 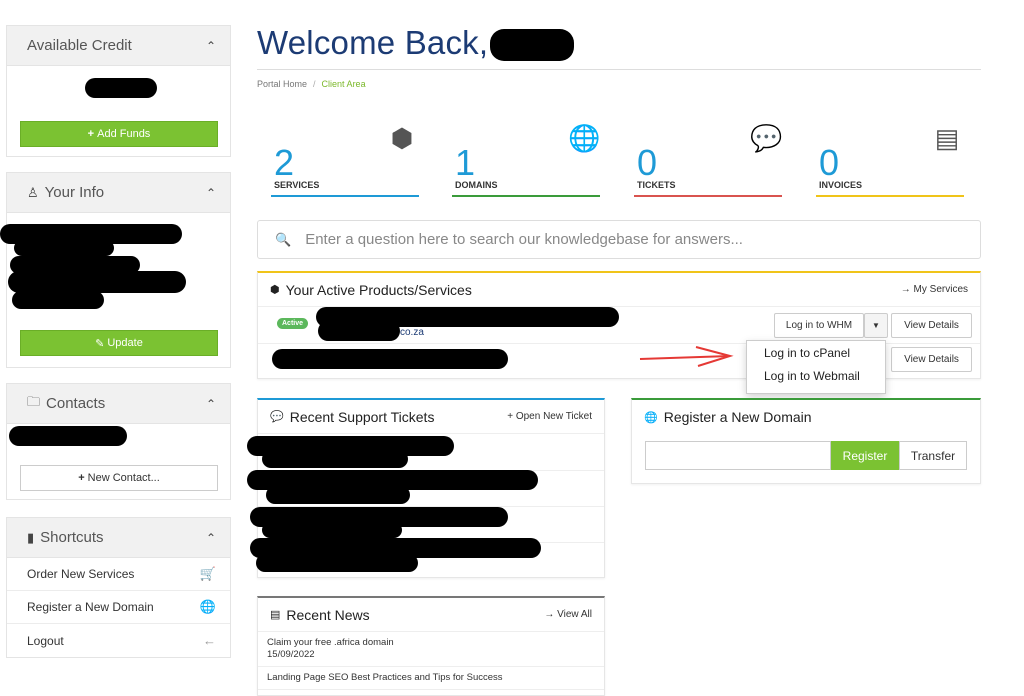 What do you see at coordinates (343, 84) in the screenshot?
I see `breadcrumb-current: Client Area` at bounding box center [343, 84].